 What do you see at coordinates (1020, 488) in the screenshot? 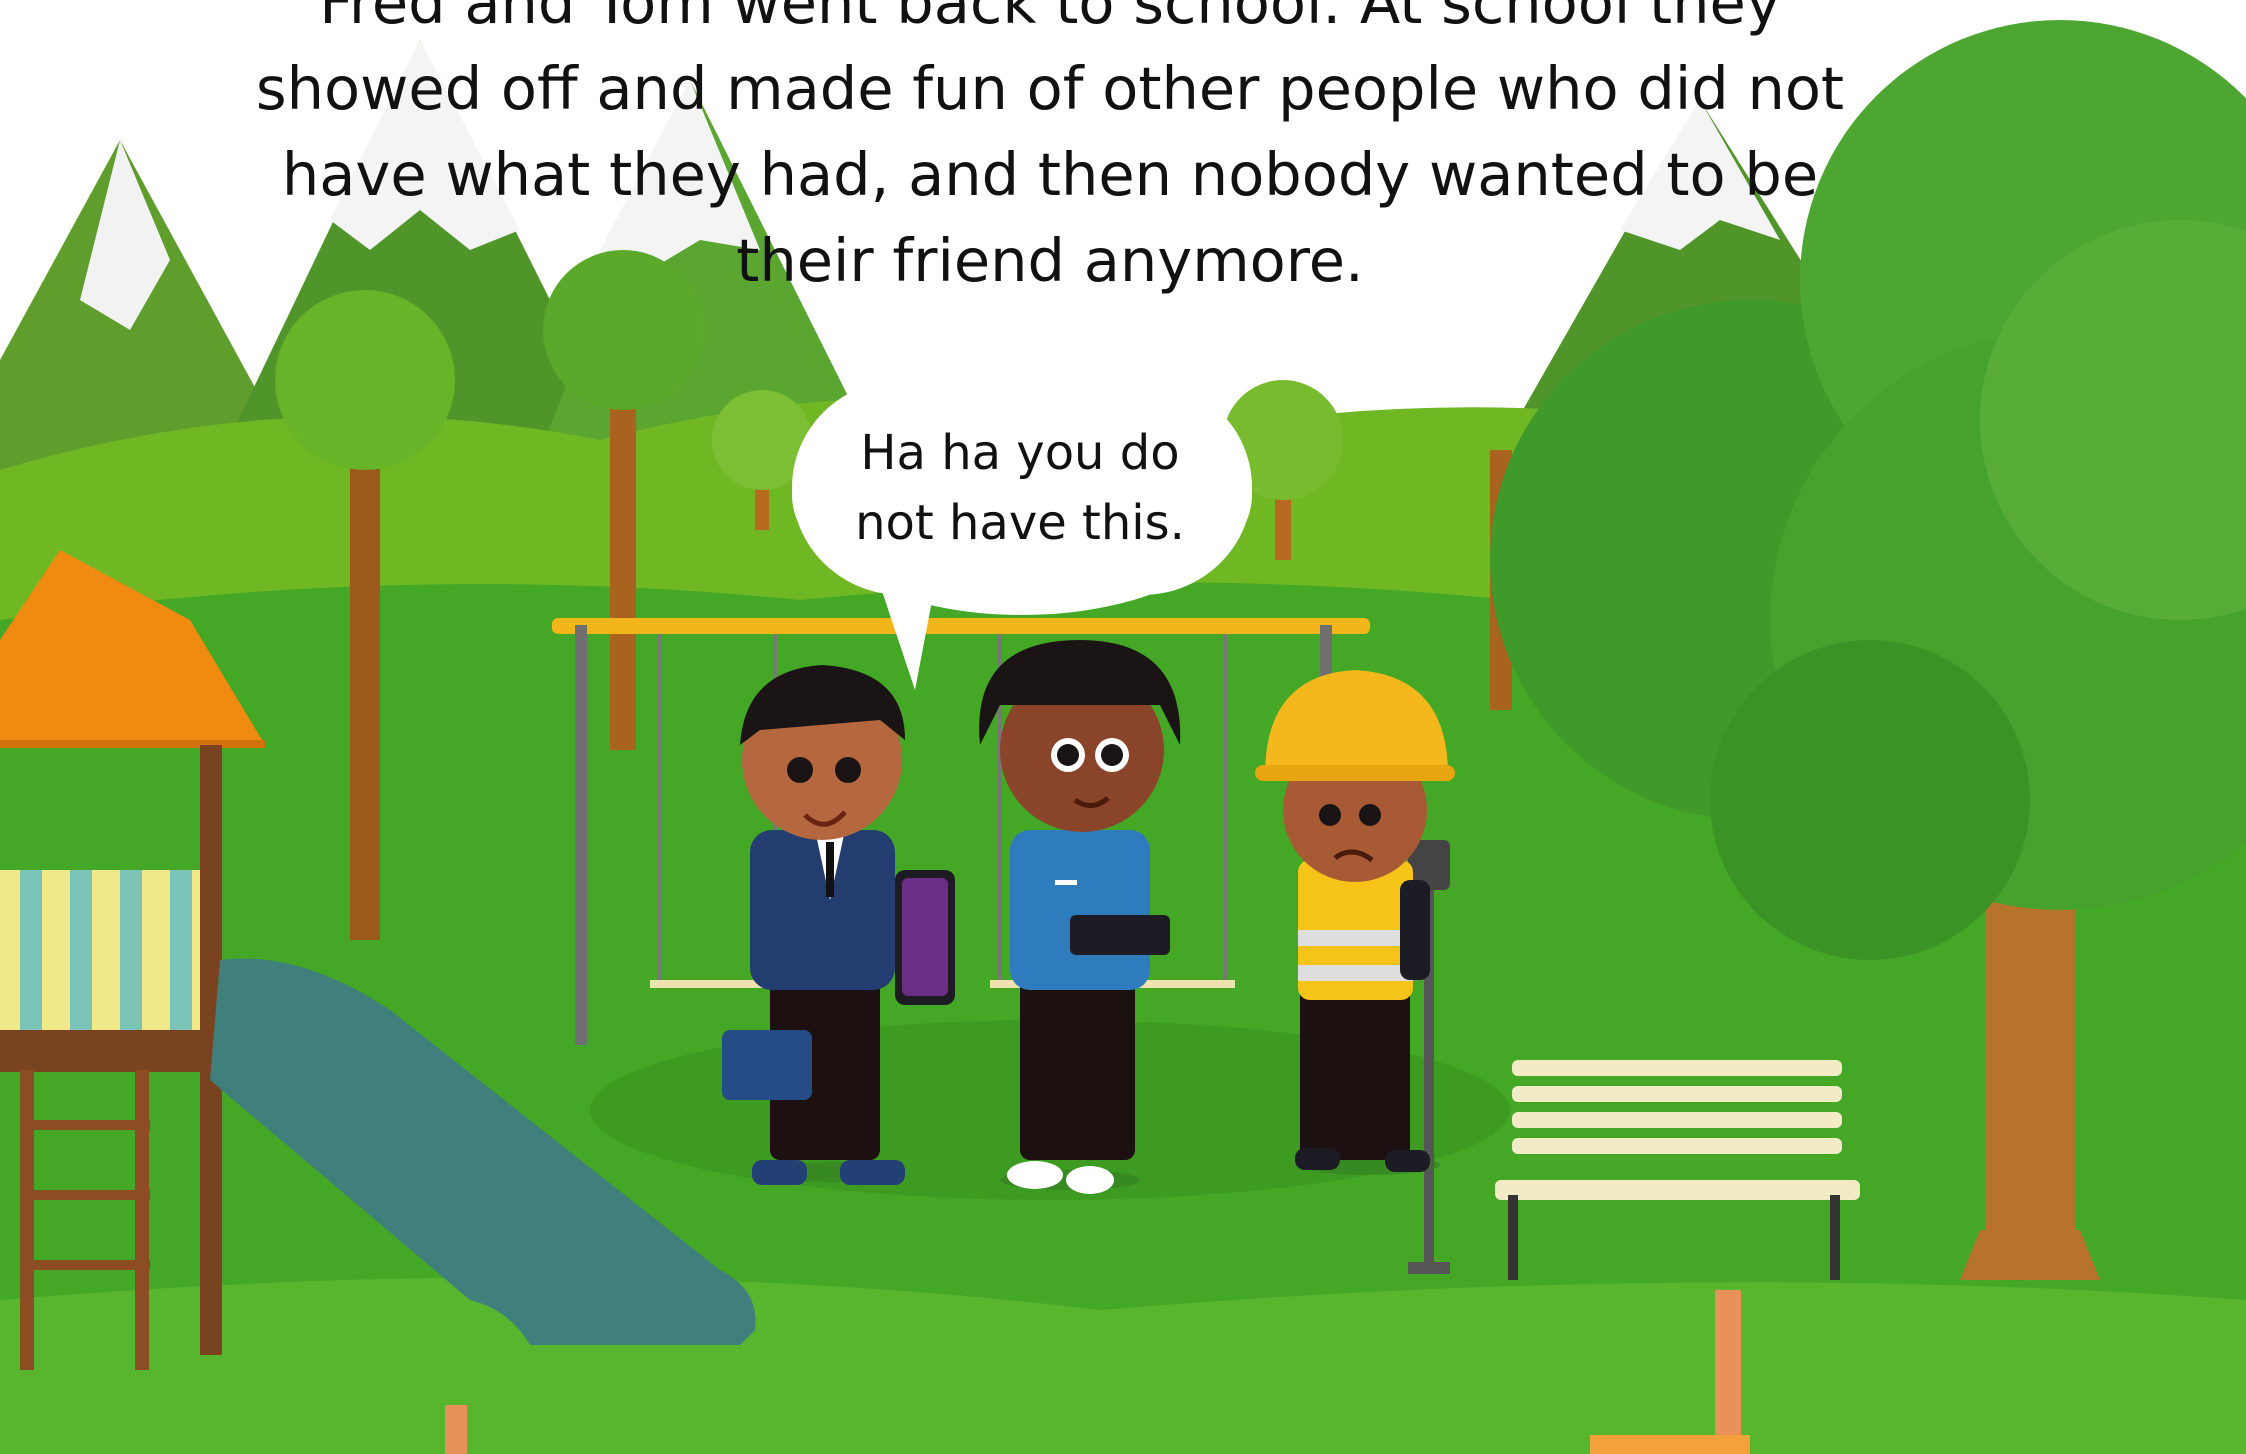
I see `speech-bubble-text: Ha ha you do not have this.` at bounding box center [1020, 488].